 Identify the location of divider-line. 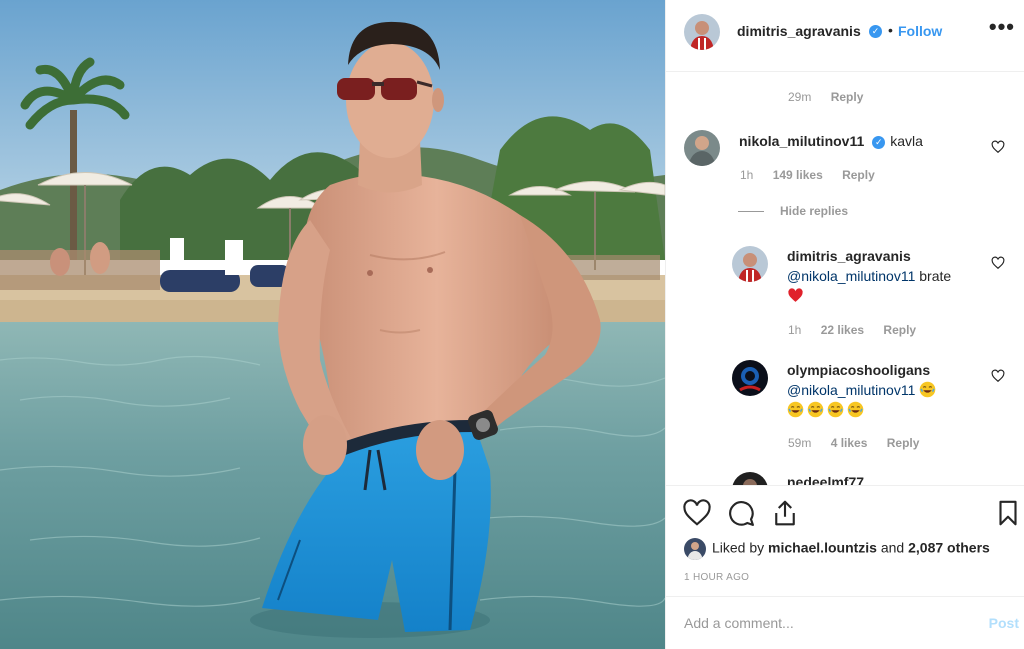
(751, 212).